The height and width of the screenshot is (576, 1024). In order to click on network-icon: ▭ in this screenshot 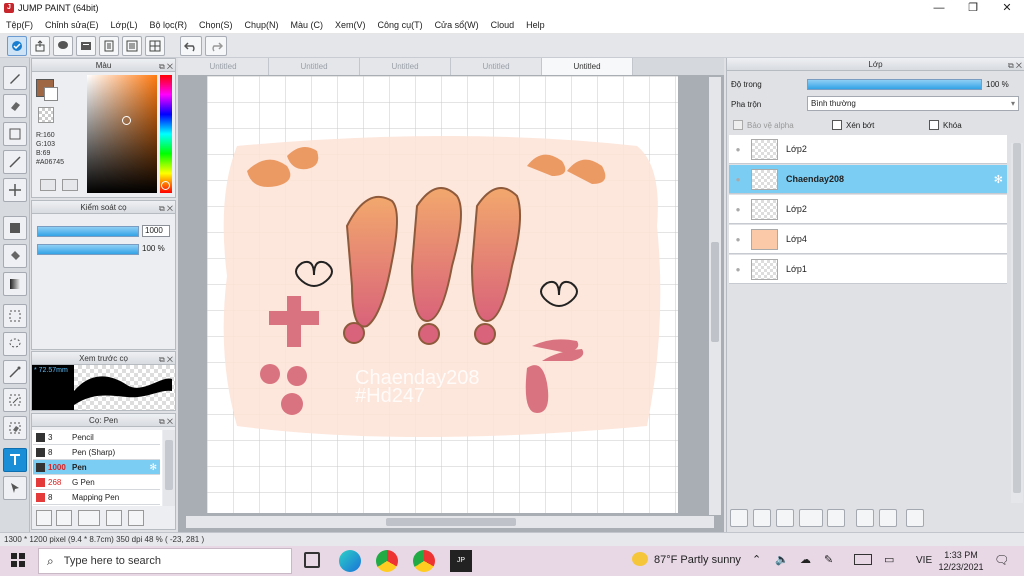, I will do `click(889, 559)`.